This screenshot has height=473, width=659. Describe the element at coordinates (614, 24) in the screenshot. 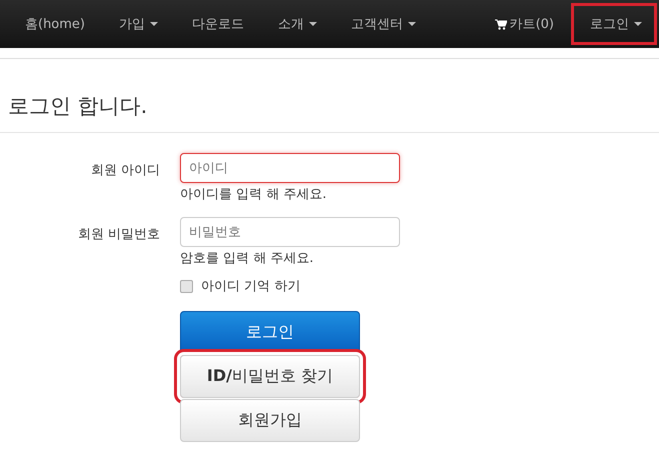

I see `nav-link: 로그인` at that location.